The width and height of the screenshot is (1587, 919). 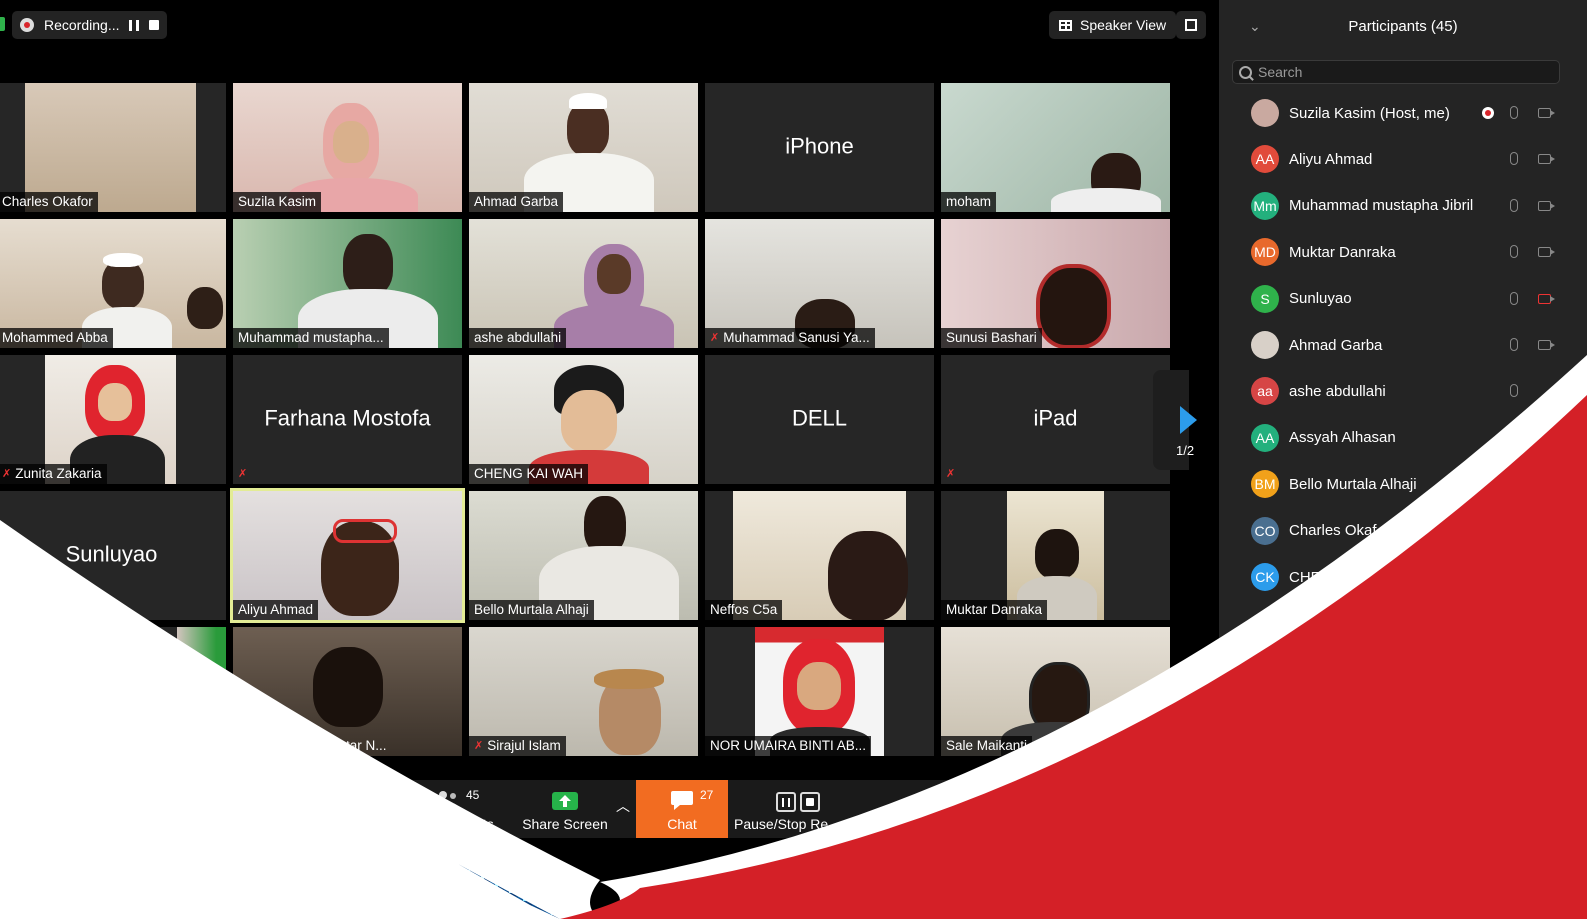 I want to click on chat-count: 27, so click(x=707, y=795).